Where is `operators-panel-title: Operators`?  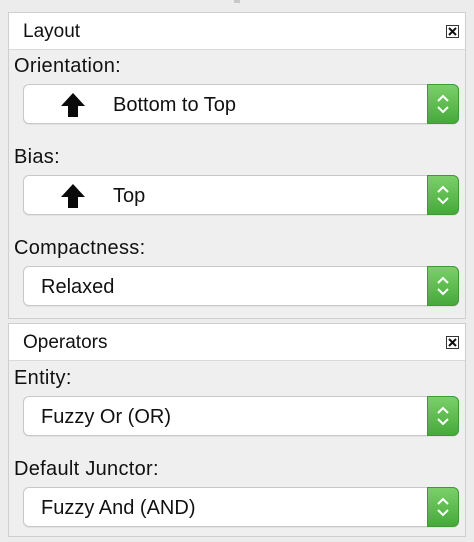
operators-panel-title: Operators is located at coordinates (65, 342).